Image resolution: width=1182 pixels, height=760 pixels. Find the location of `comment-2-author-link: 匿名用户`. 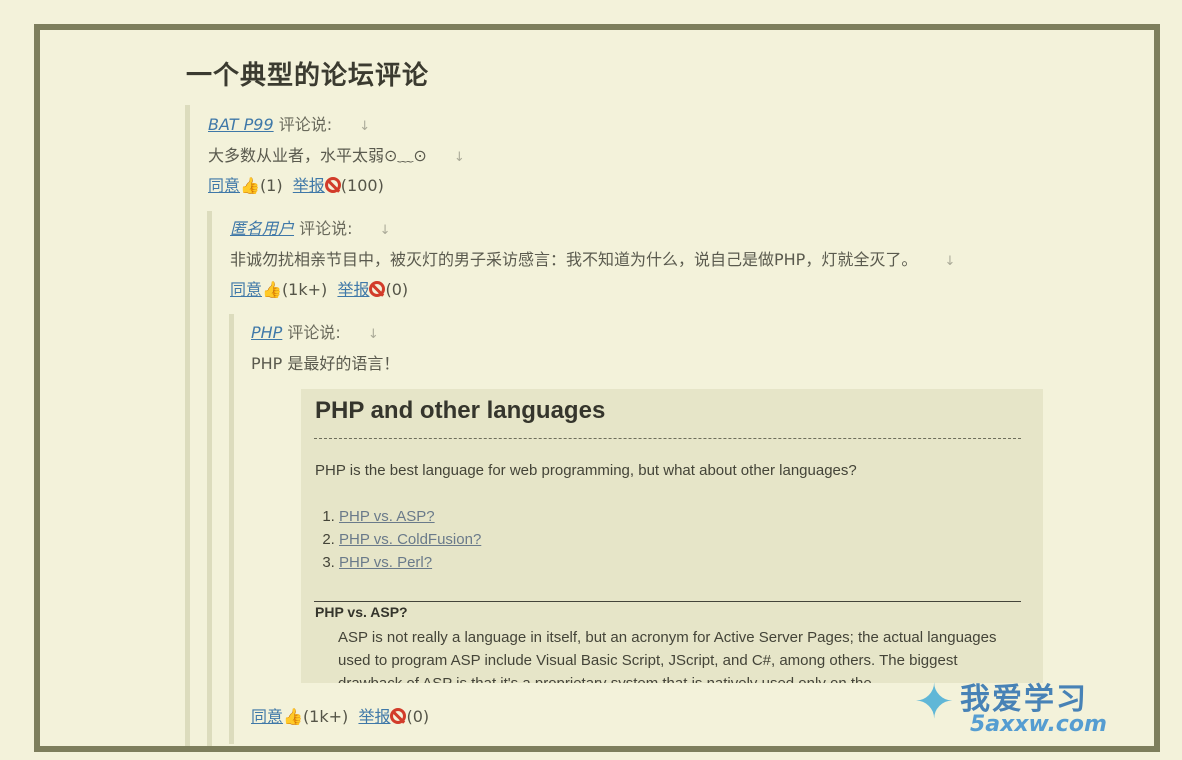

comment-2-author-link: 匿名用户 is located at coordinates (262, 228).